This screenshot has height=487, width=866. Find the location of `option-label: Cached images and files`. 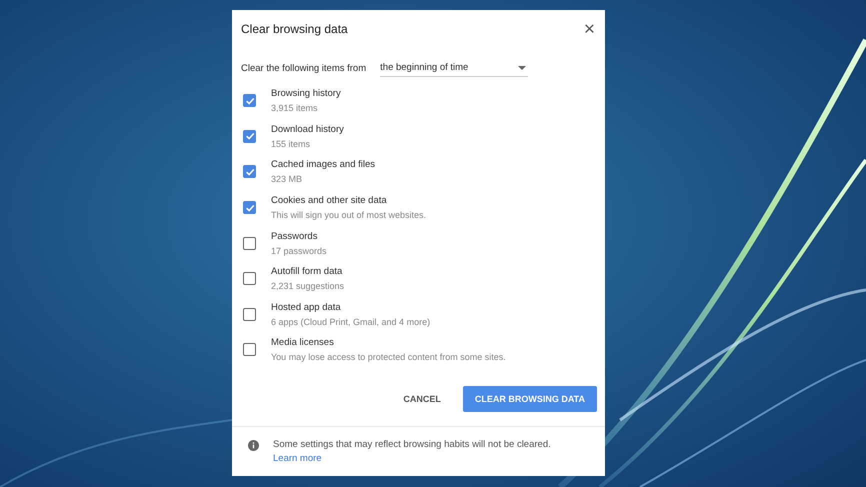

option-label: Cached images and files is located at coordinates (323, 164).